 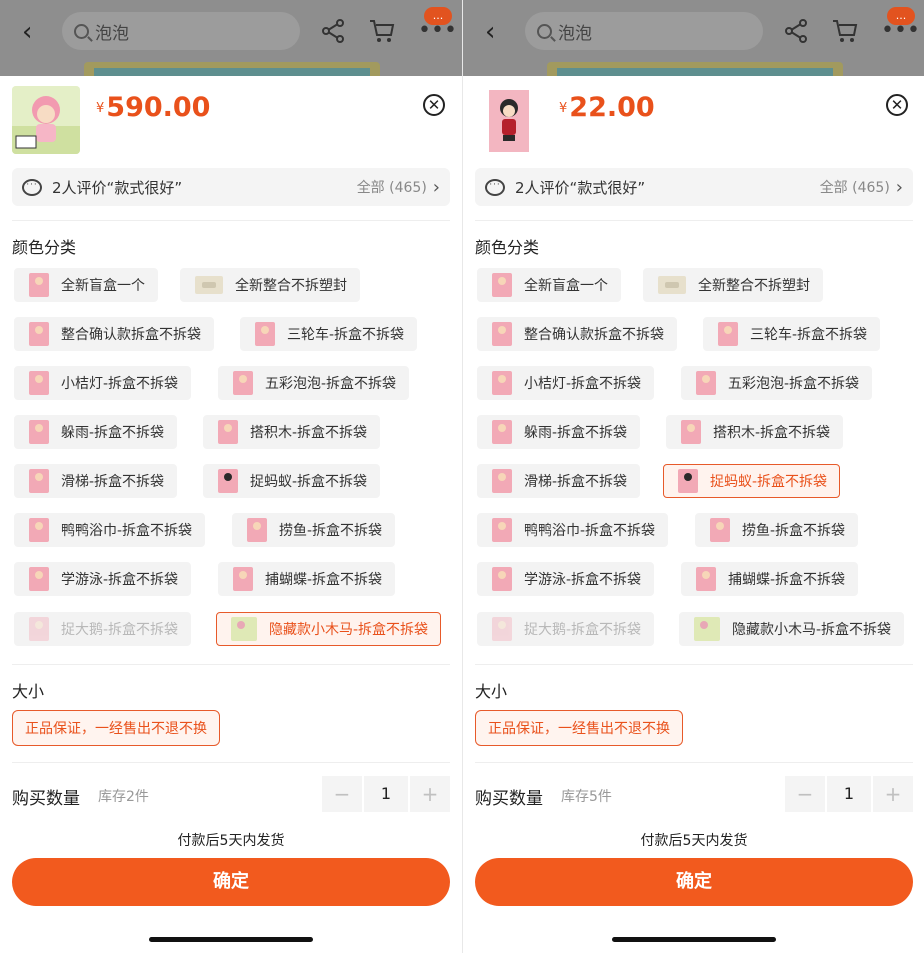 I want to click on option-label: 搭积木-拆盒不拆袋, so click(x=309, y=433).